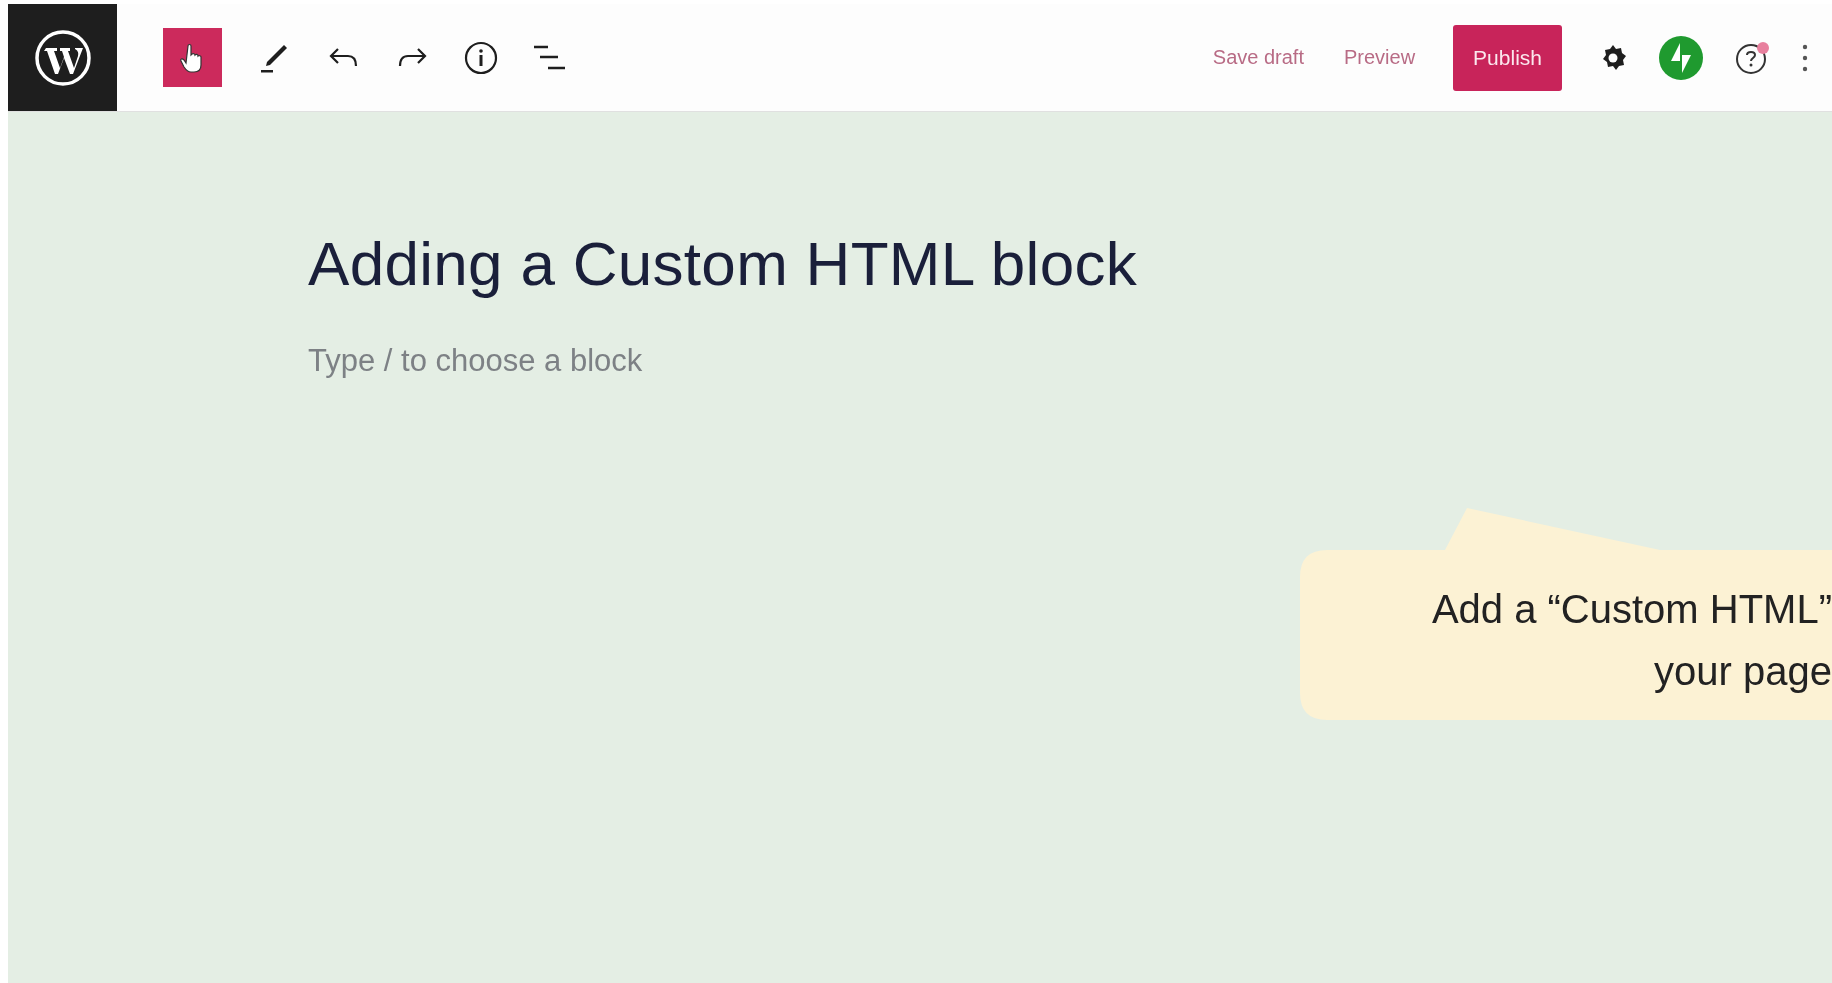 This screenshot has height=983, width=1832. Describe the element at coordinates (549, 57) in the screenshot. I see `list-view-icon` at that location.